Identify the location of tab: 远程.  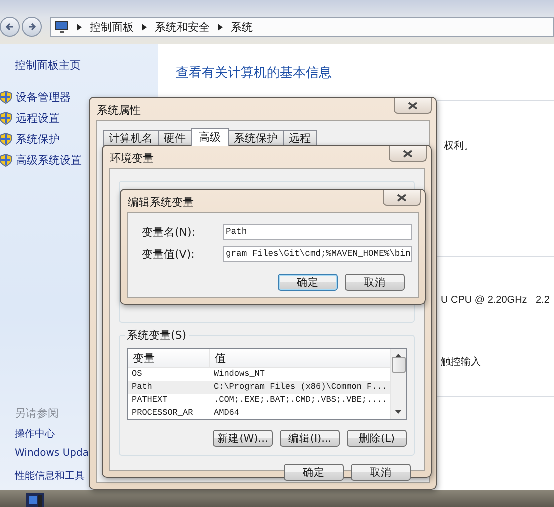
(300, 138).